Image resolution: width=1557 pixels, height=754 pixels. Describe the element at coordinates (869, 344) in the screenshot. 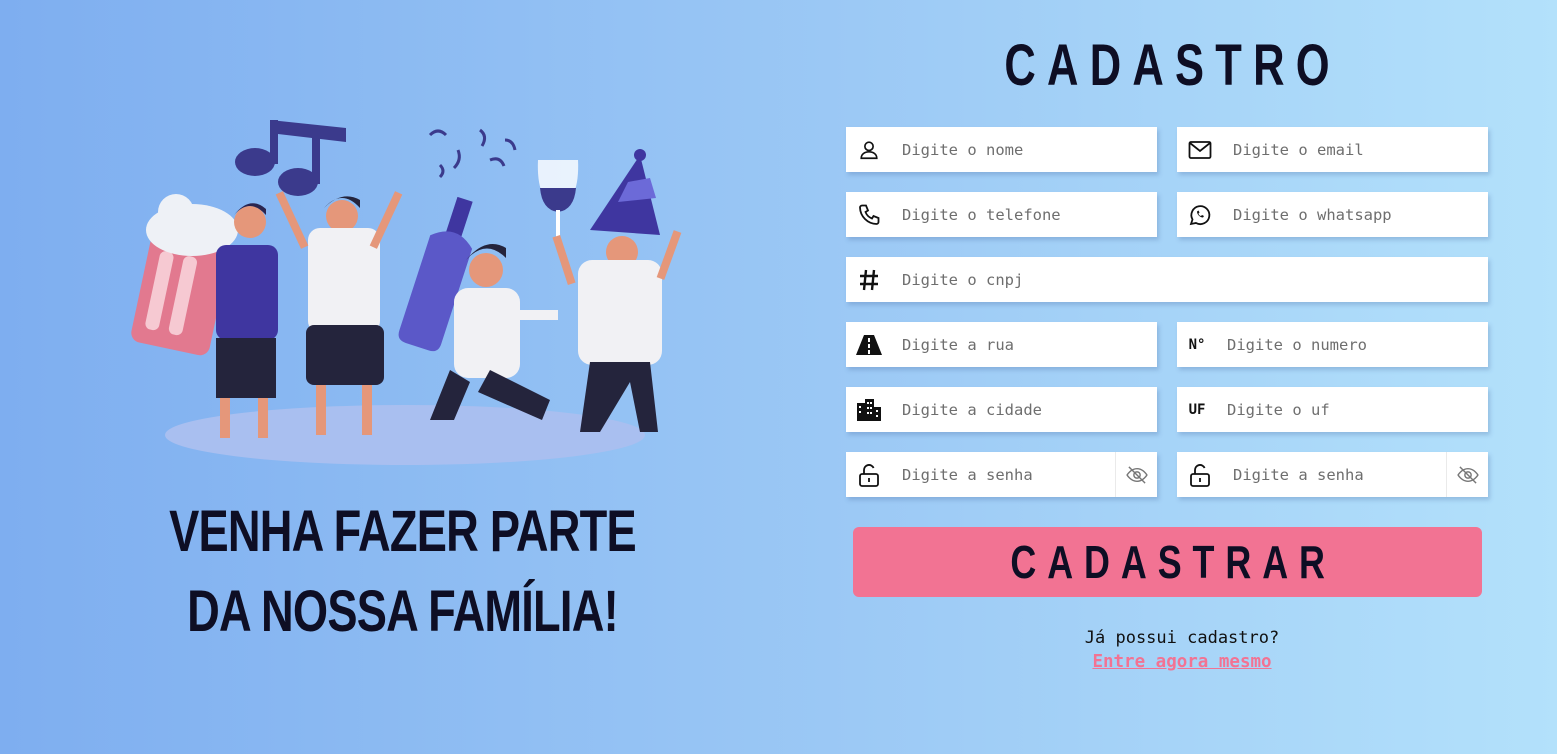

I see `road-icon` at that location.